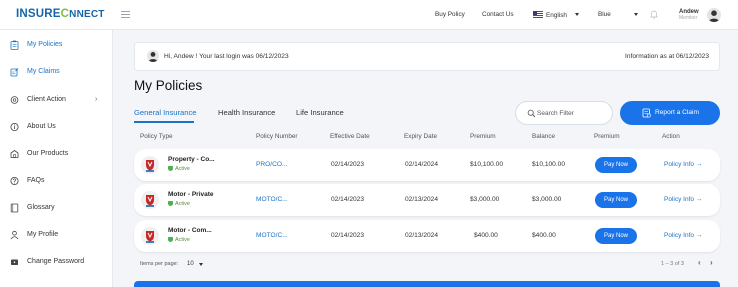 This screenshot has width=738, height=287. I want to click on premium-amount: $400.00, so click(486, 235).